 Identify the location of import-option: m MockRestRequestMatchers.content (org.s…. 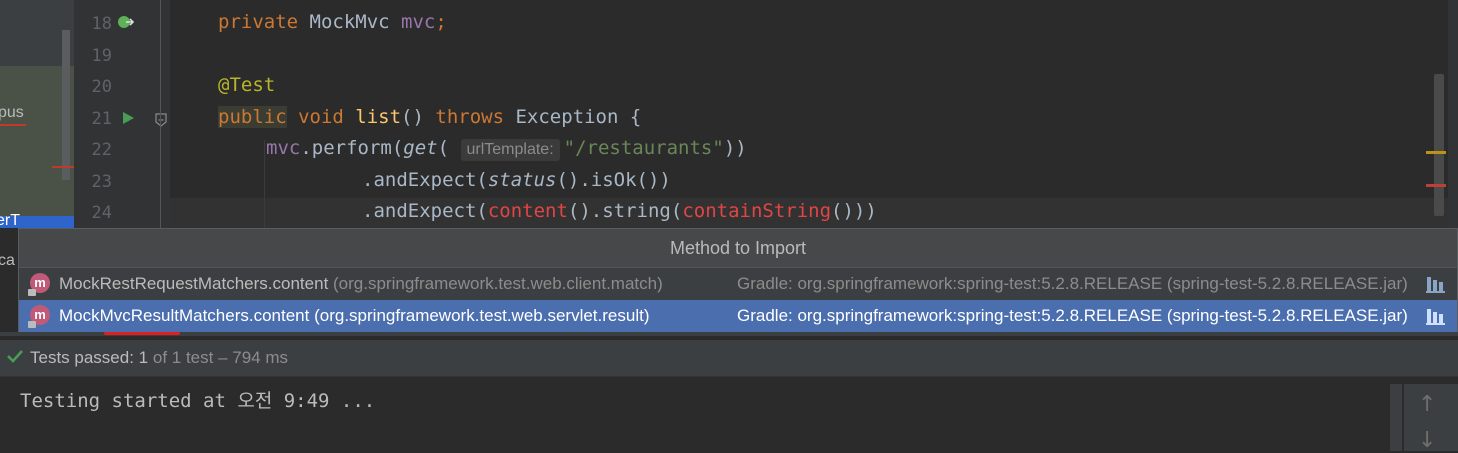
(738, 284).